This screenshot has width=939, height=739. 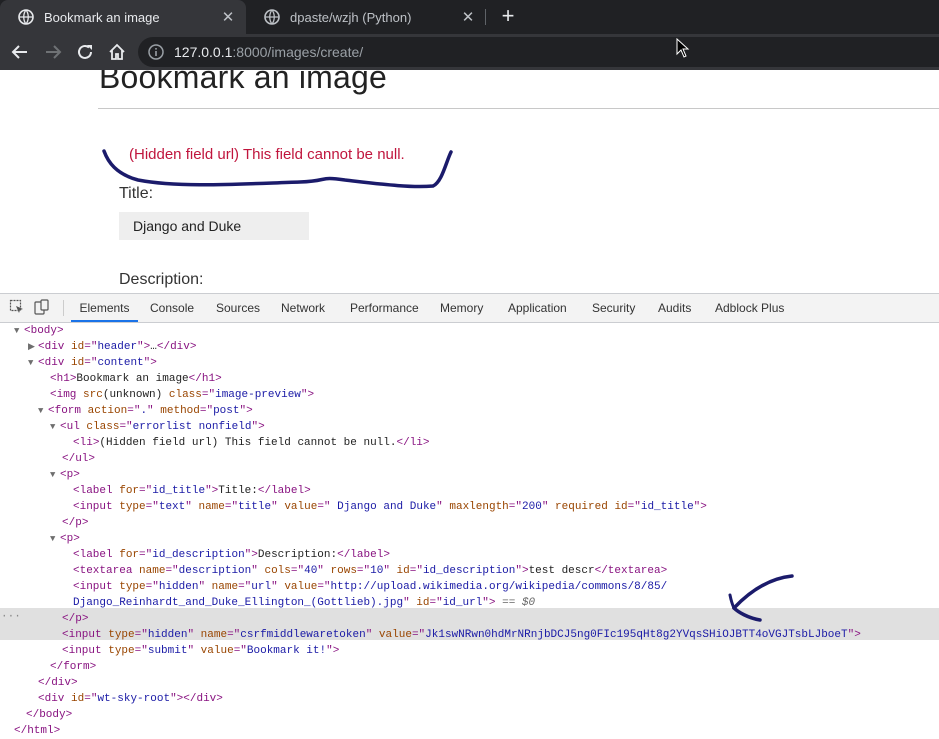 What do you see at coordinates (261, 587) in the screenshot?
I see `attr-value: url` at bounding box center [261, 587].